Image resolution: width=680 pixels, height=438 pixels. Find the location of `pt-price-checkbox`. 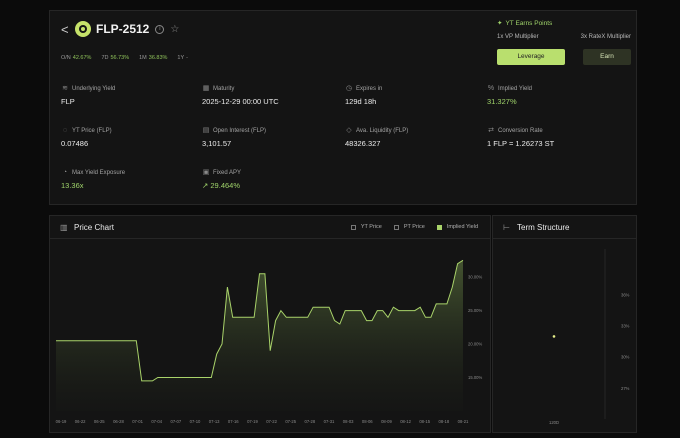

pt-price-checkbox is located at coordinates (396, 227).